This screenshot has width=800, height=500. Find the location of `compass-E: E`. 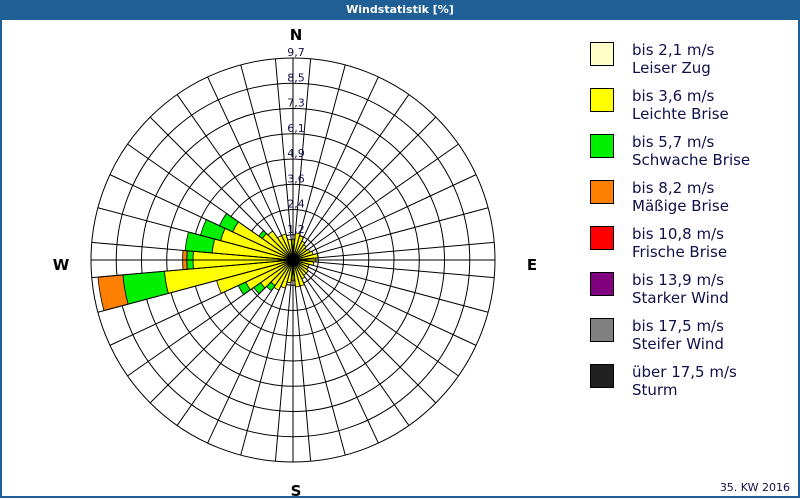

compass-E: E is located at coordinates (532, 265).